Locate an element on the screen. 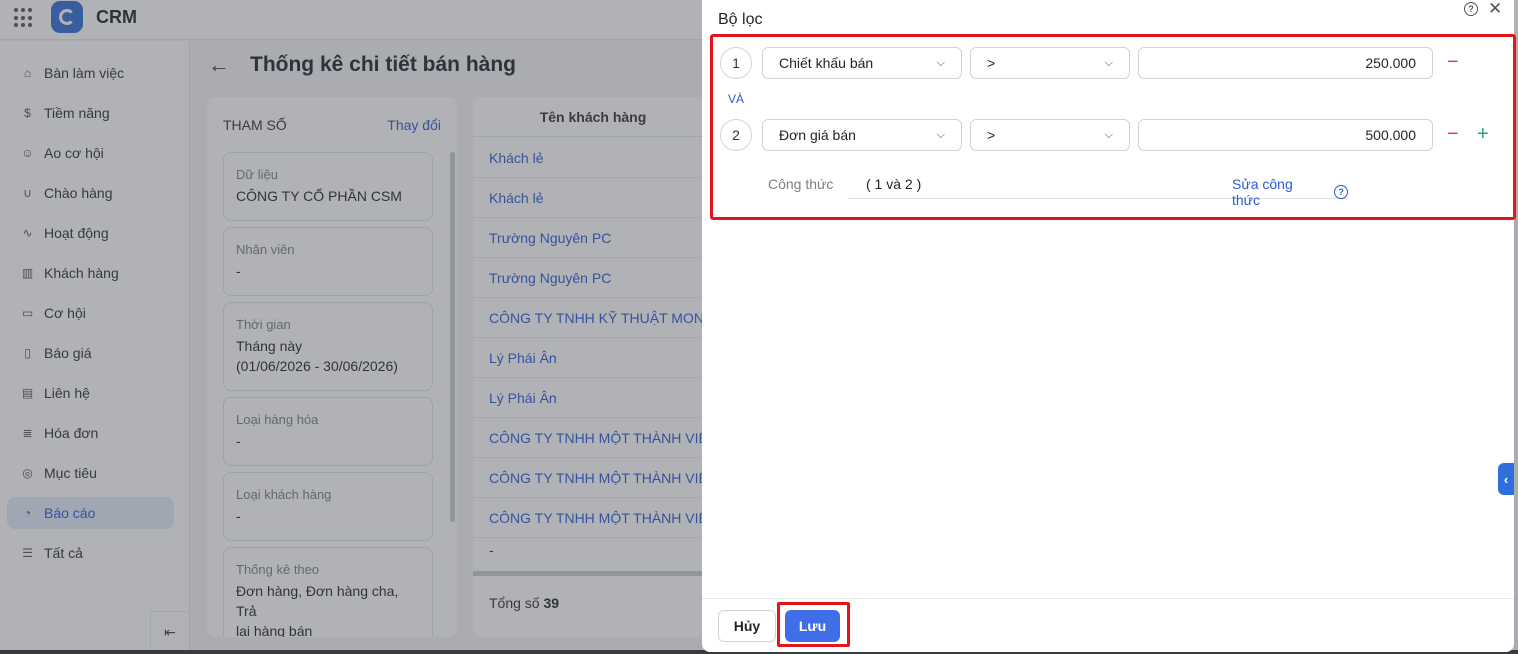 This screenshot has width=1518, height=654. select-value: Đơn giá bán is located at coordinates (817, 135).